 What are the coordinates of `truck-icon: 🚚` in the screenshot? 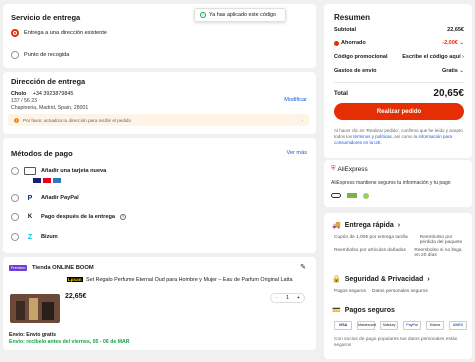 It's located at (336, 225).